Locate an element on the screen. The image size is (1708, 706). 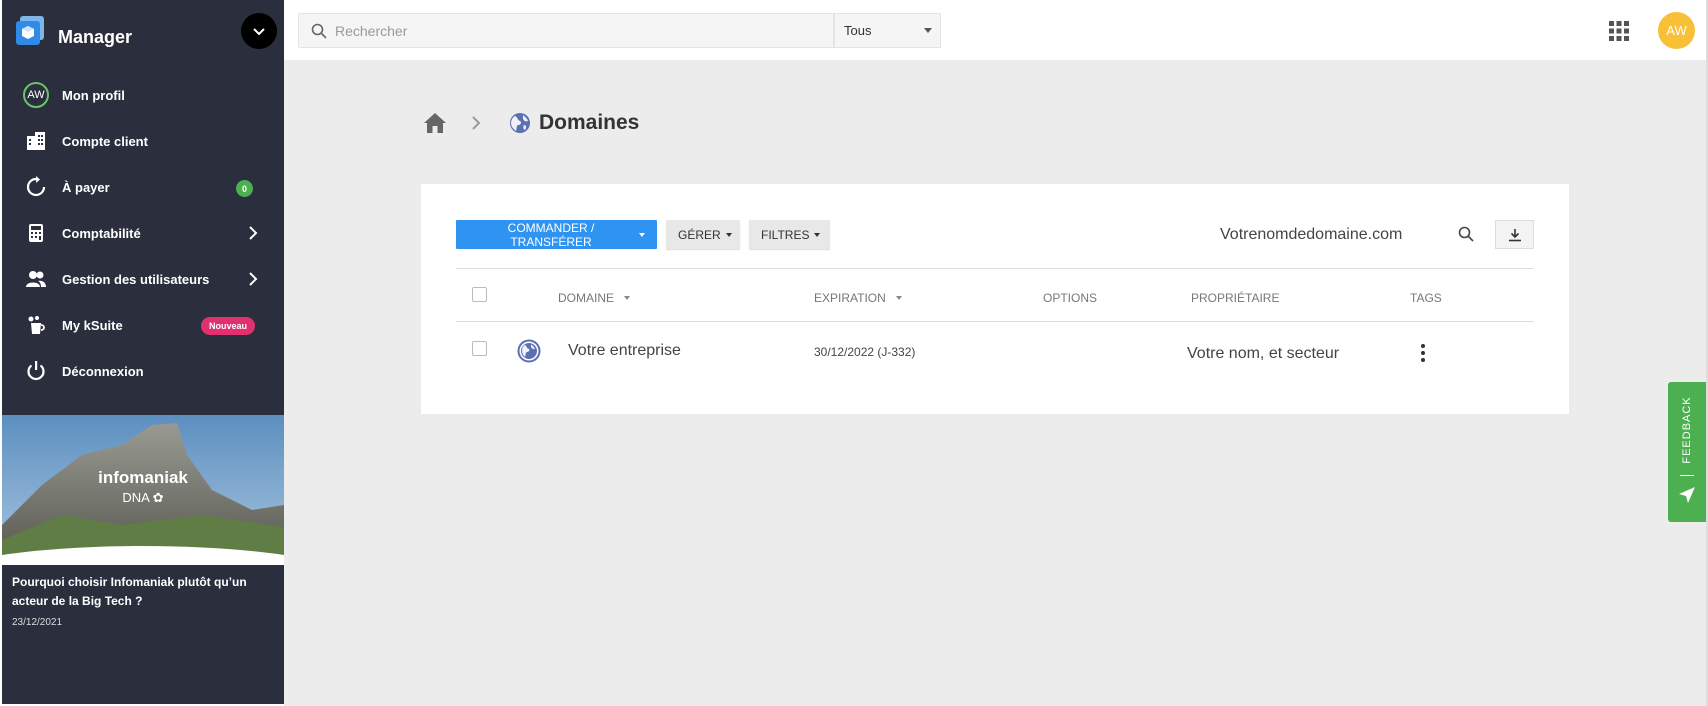
sidebar-item-compte-client: Compte client is located at coordinates (143, 141).